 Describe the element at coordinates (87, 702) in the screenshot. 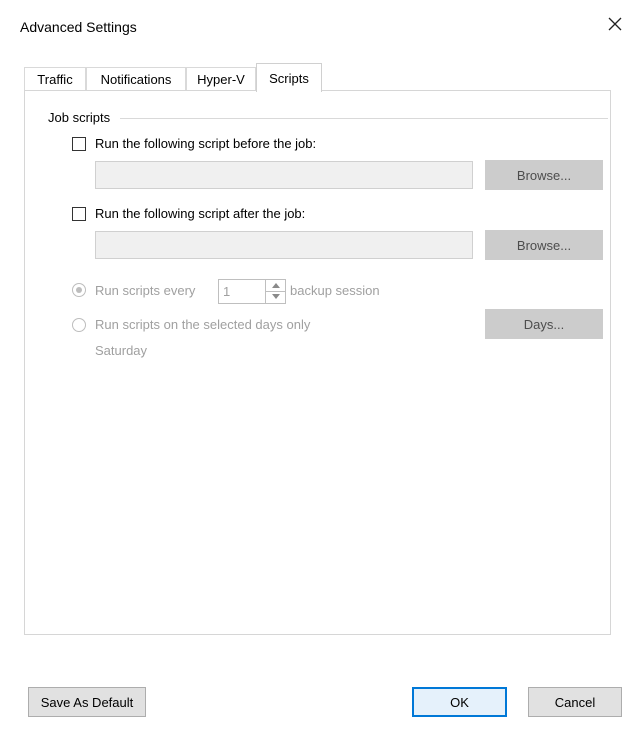

I see `save-as-default-button: Save As Default` at that location.